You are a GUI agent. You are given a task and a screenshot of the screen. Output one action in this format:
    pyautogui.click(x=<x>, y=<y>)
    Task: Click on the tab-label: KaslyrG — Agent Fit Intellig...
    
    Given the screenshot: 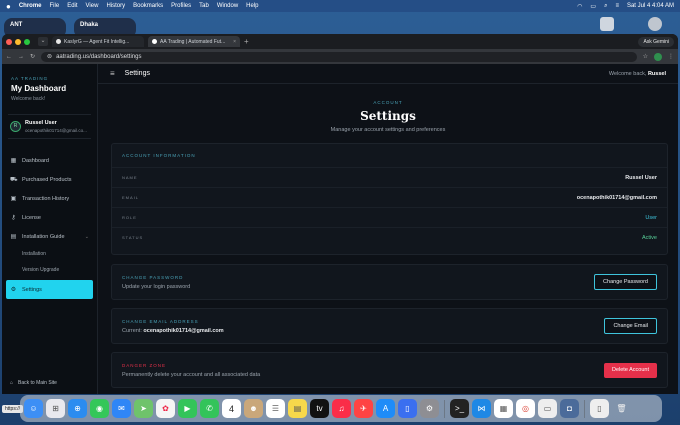 What is the action you would take?
    pyautogui.click(x=97, y=41)
    